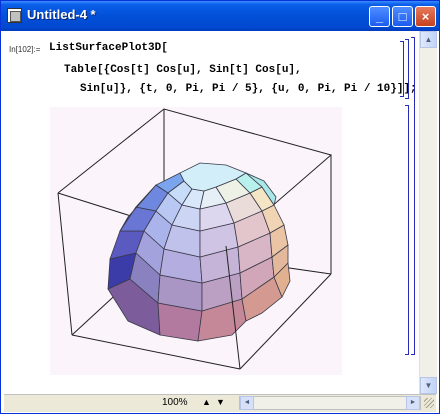 The width and height of the screenshot is (440, 414). Describe the element at coordinates (183, 70) in the screenshot. I see `code-line-2: Table[{Cos[t] Cos[u], Sin[t] Cos[u],` at that location.